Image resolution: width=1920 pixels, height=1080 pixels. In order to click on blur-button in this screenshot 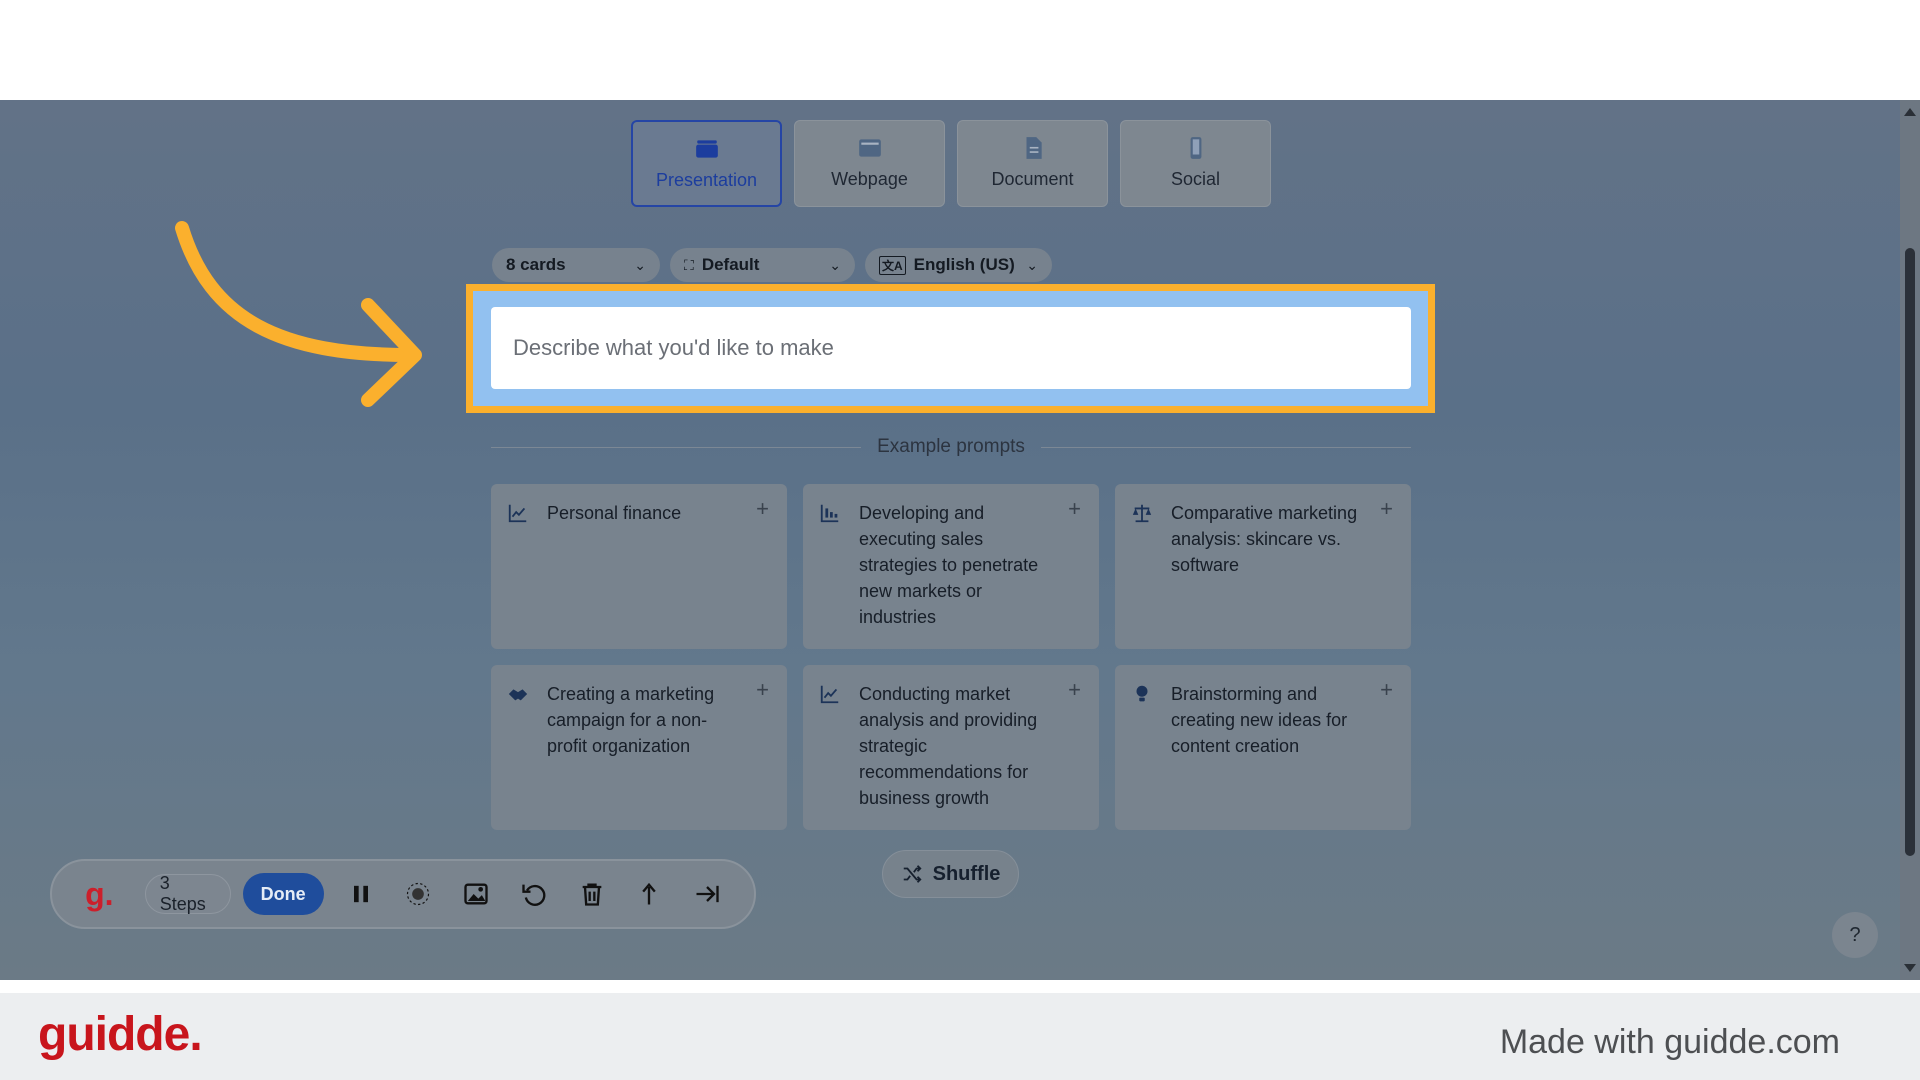, I will do `click(418, 894)`.